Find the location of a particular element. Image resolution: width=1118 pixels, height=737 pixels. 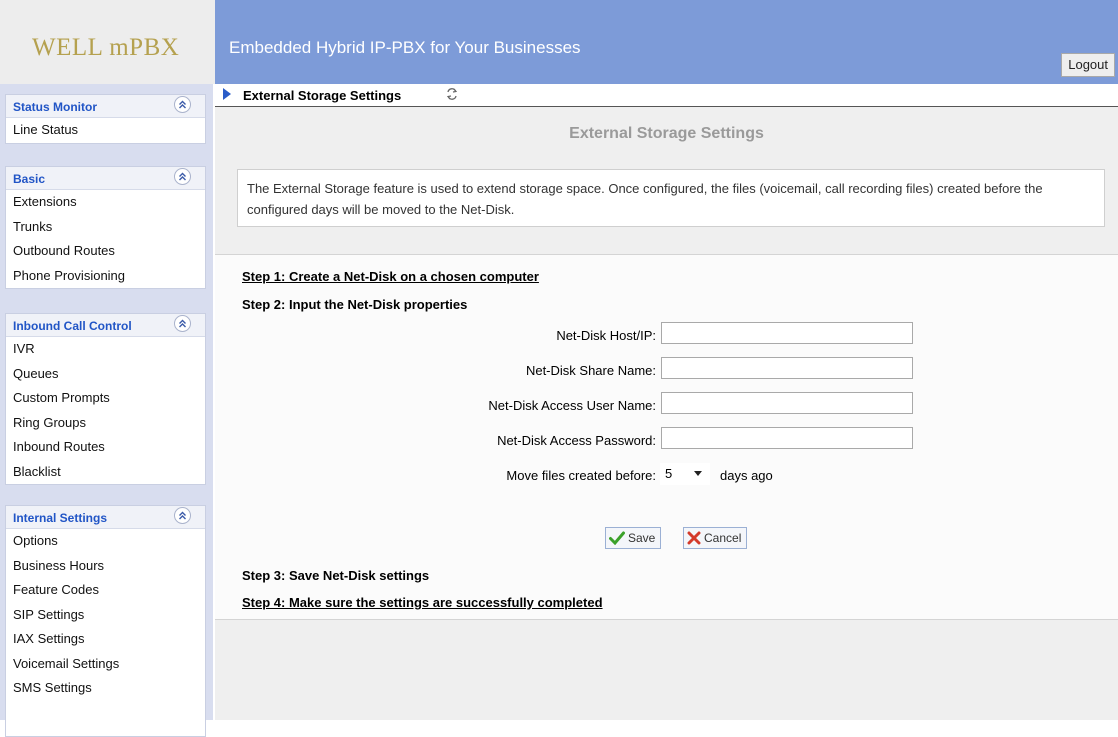

dropdown-arrow-icon is located at coordinates (698, 473).